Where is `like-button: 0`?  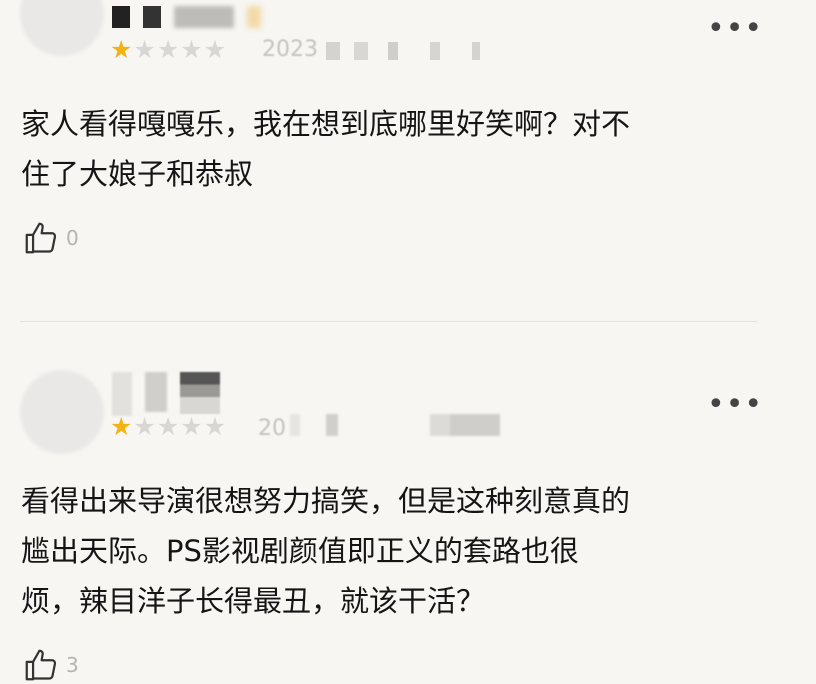 like-button: 0 is located at coordinates (50, 238).